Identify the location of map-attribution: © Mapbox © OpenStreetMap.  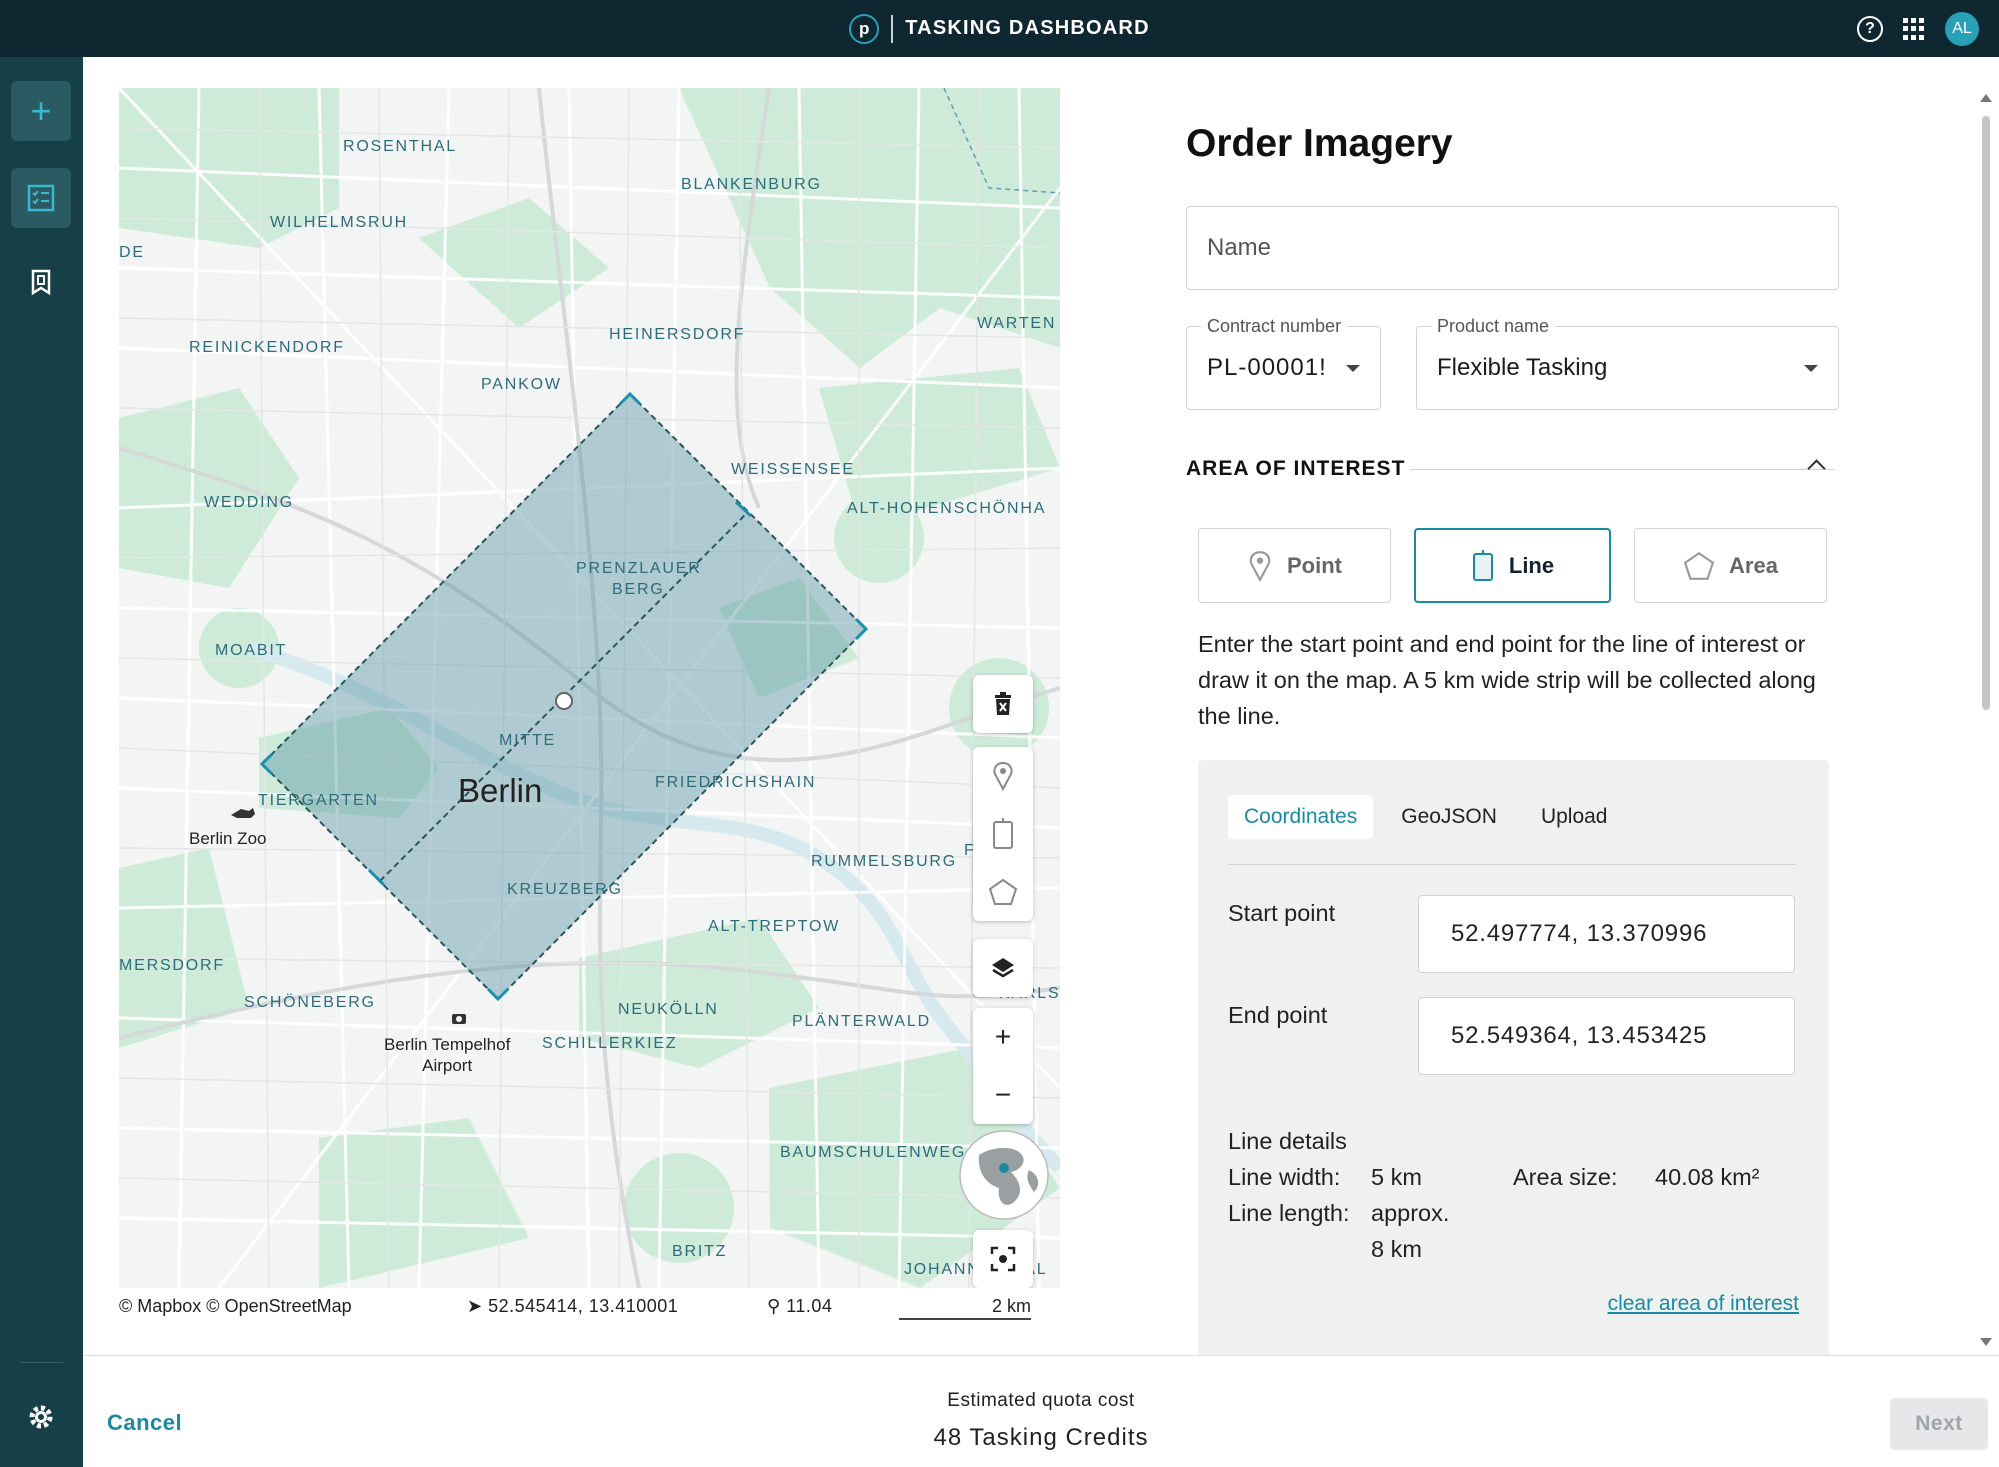
(235, 1306).